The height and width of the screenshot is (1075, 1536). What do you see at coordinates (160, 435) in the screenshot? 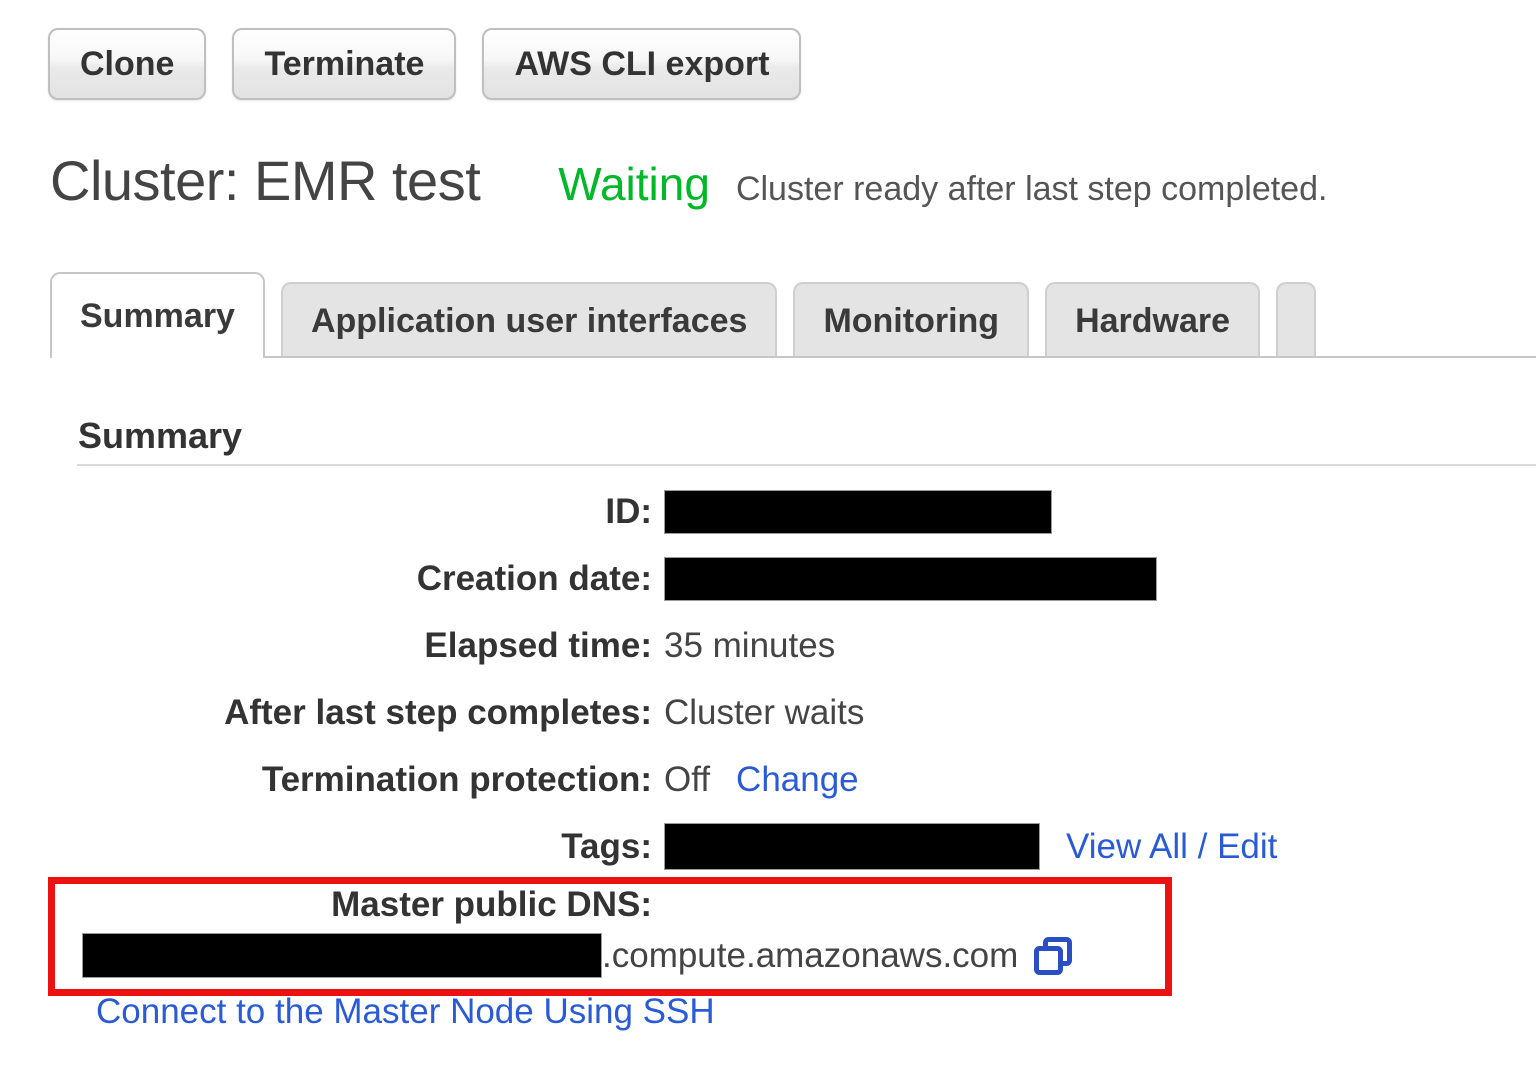
I see `summary-heading: Summary` at bounding box center [160, 435].